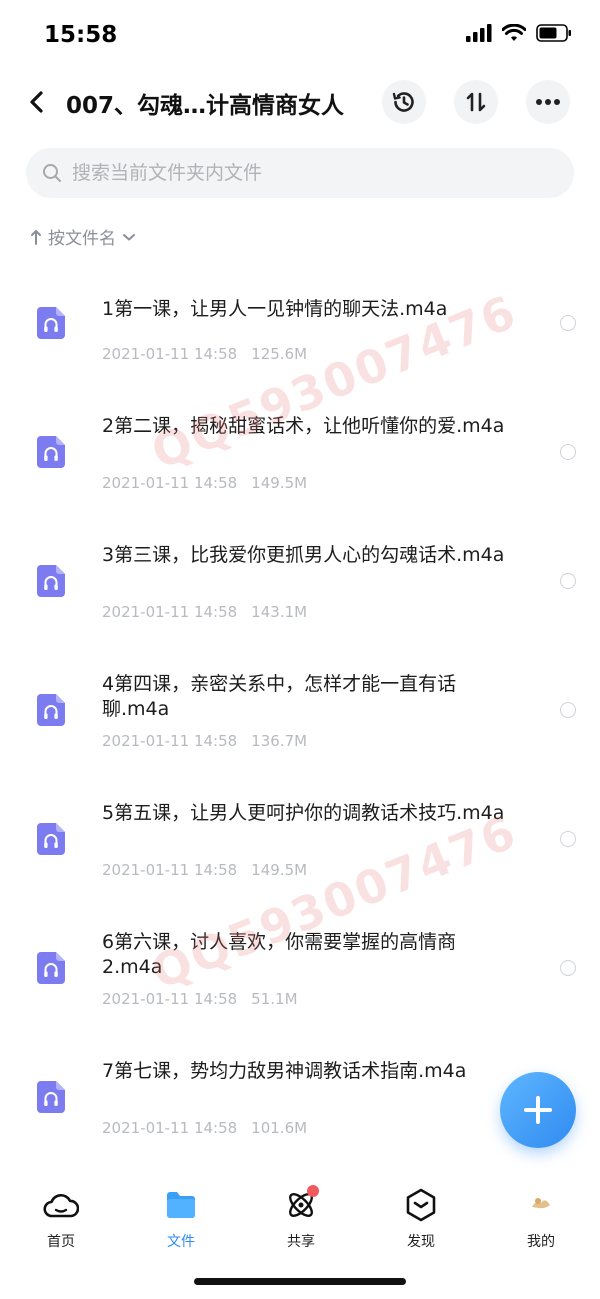 Image resolution: width=600 pixels, height=1299 pixels. Describe the element at coordinates (541, 1205) in the screenshot. I see `avatar-icon` at that location.